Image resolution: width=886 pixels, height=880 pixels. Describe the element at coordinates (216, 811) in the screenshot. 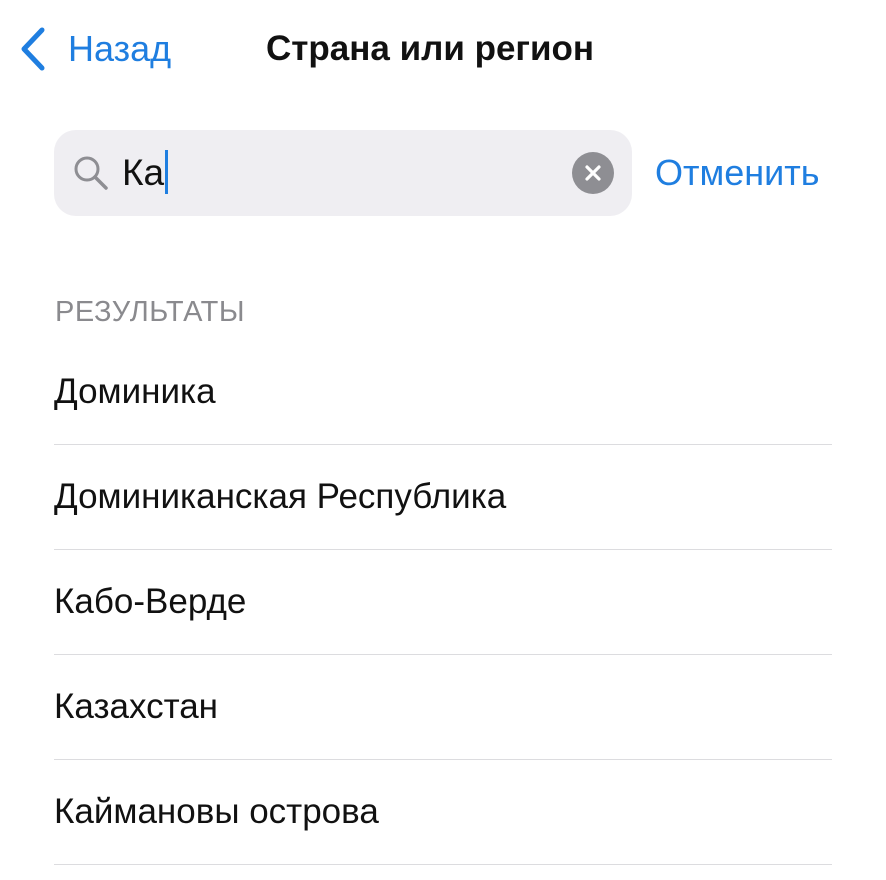

I see `list-item-label: Каймановы острова` at that location.